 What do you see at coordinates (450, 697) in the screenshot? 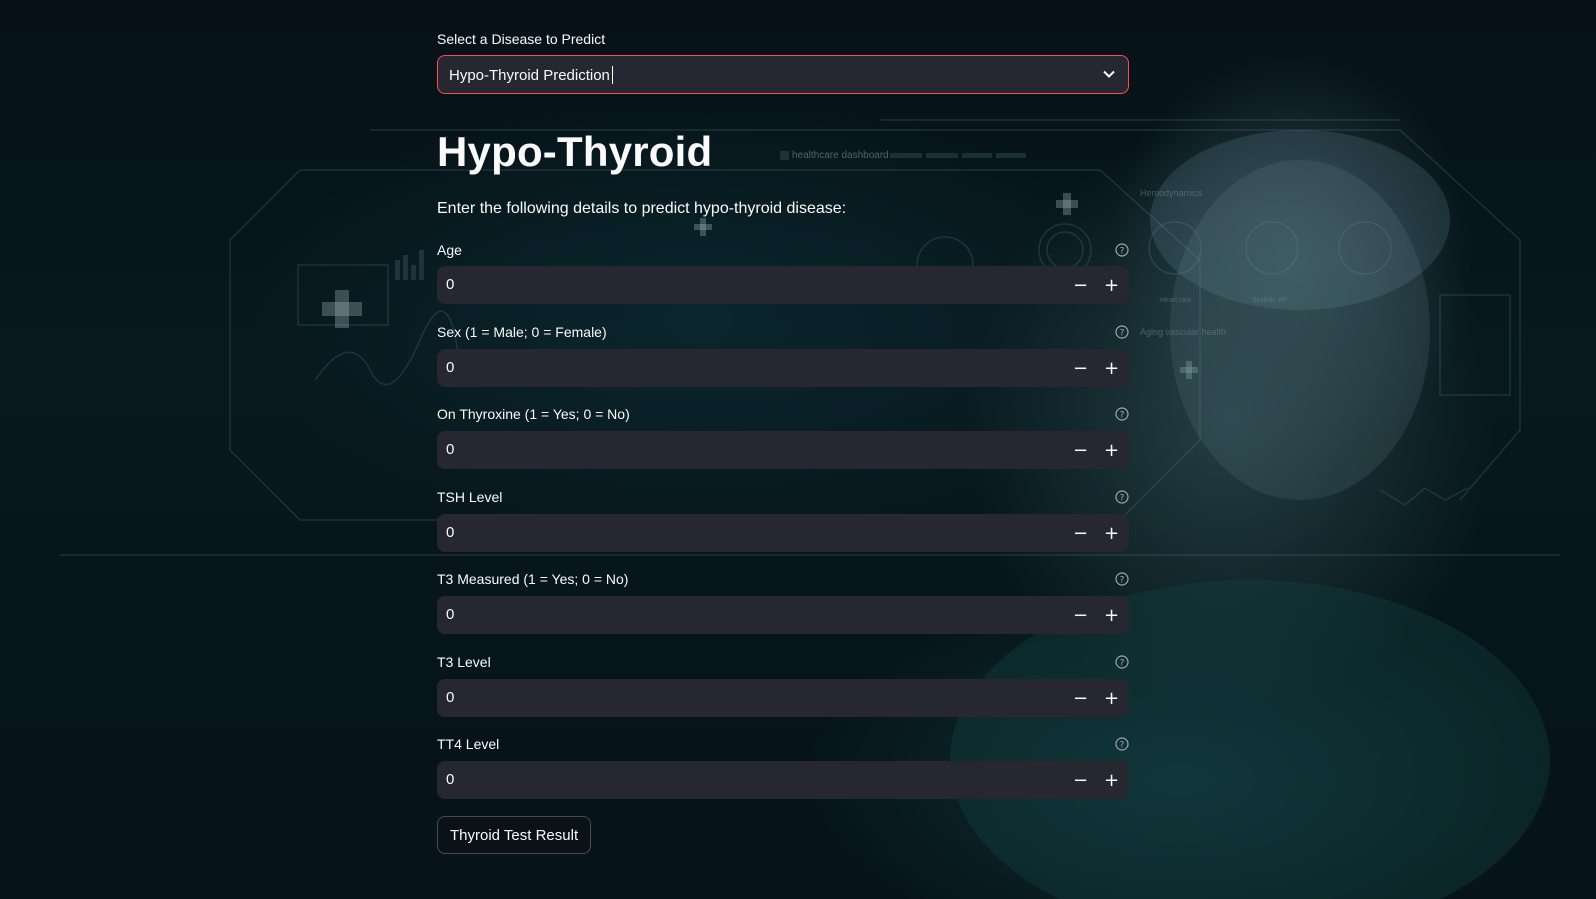
I see `t3-level-value: 0` at bounding box center [450, 697].